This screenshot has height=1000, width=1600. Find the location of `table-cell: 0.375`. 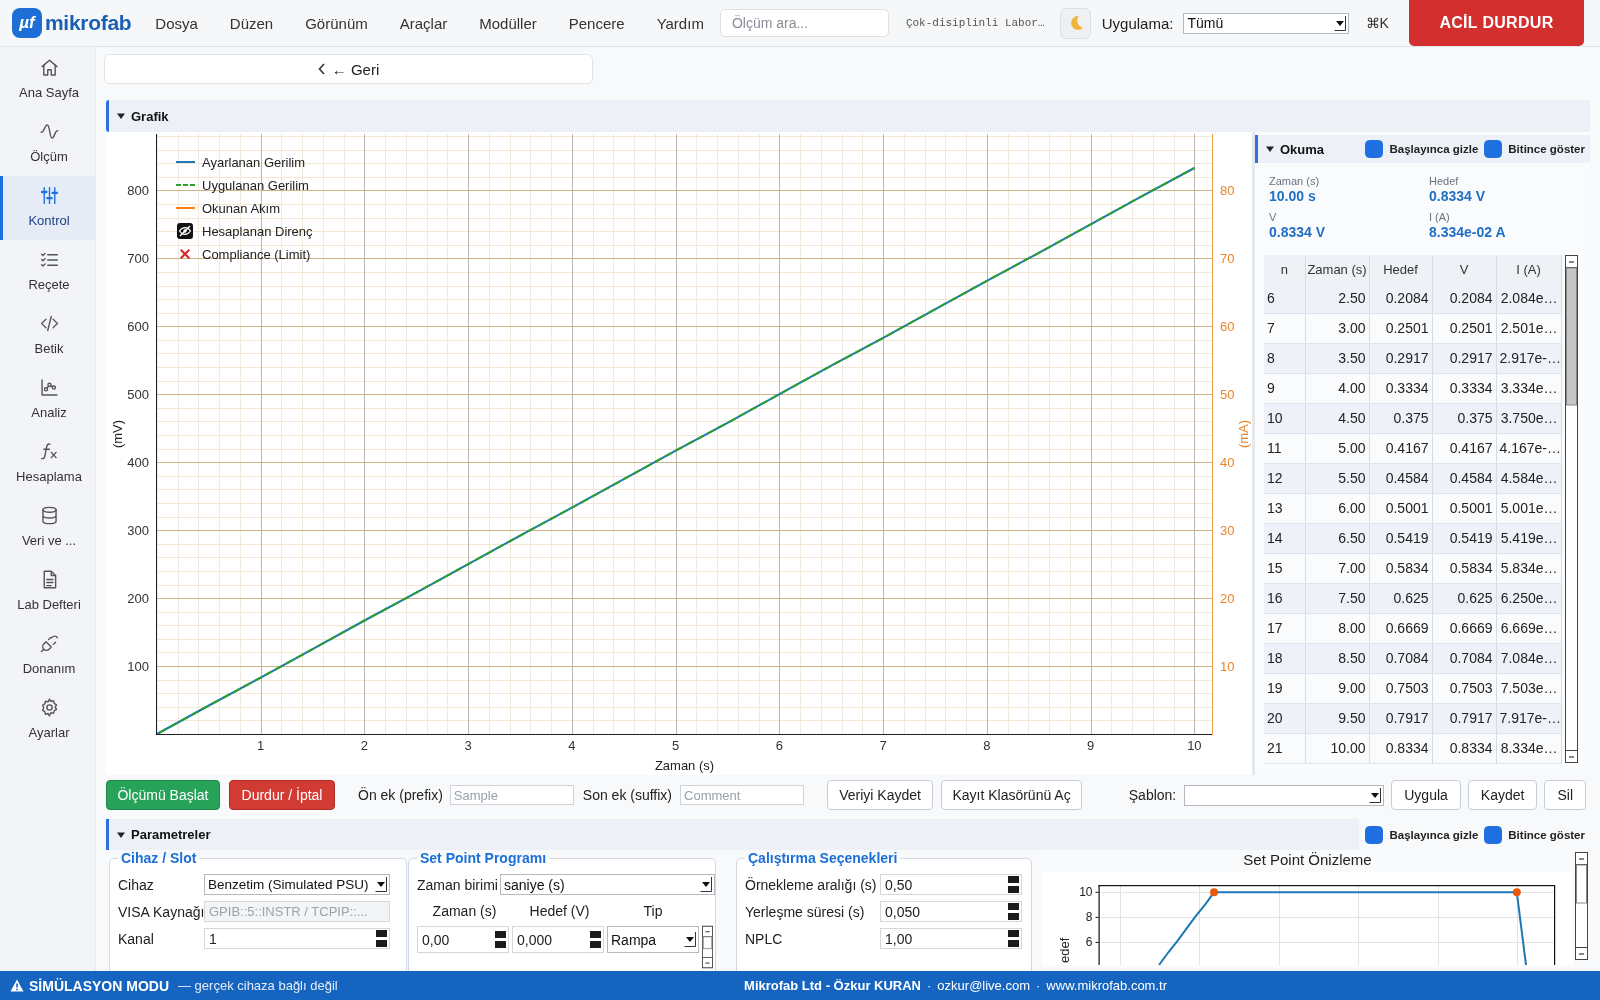

table-cell: 0.375 is located at coordinates (1464, 418).